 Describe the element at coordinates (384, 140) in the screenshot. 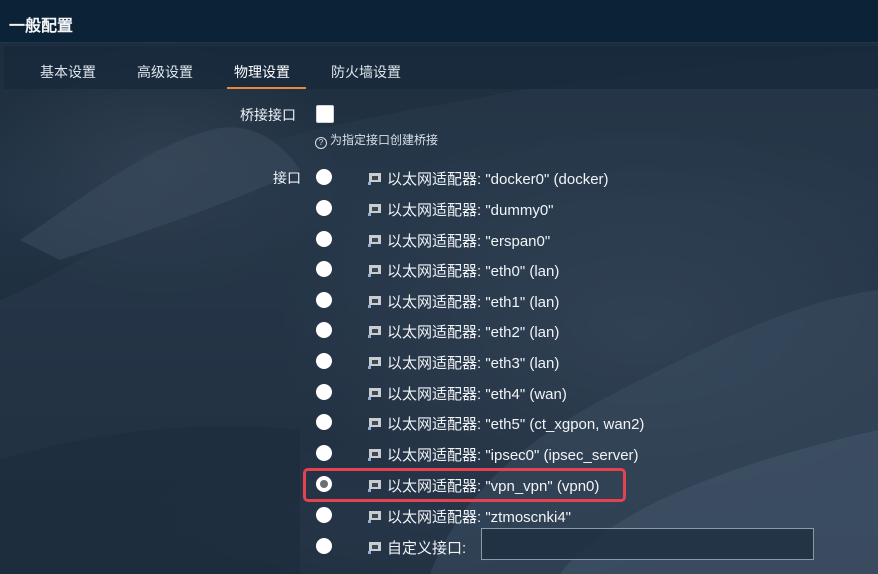

I see `bridge-hint-text: 为指定接口创建桥接` at that location.